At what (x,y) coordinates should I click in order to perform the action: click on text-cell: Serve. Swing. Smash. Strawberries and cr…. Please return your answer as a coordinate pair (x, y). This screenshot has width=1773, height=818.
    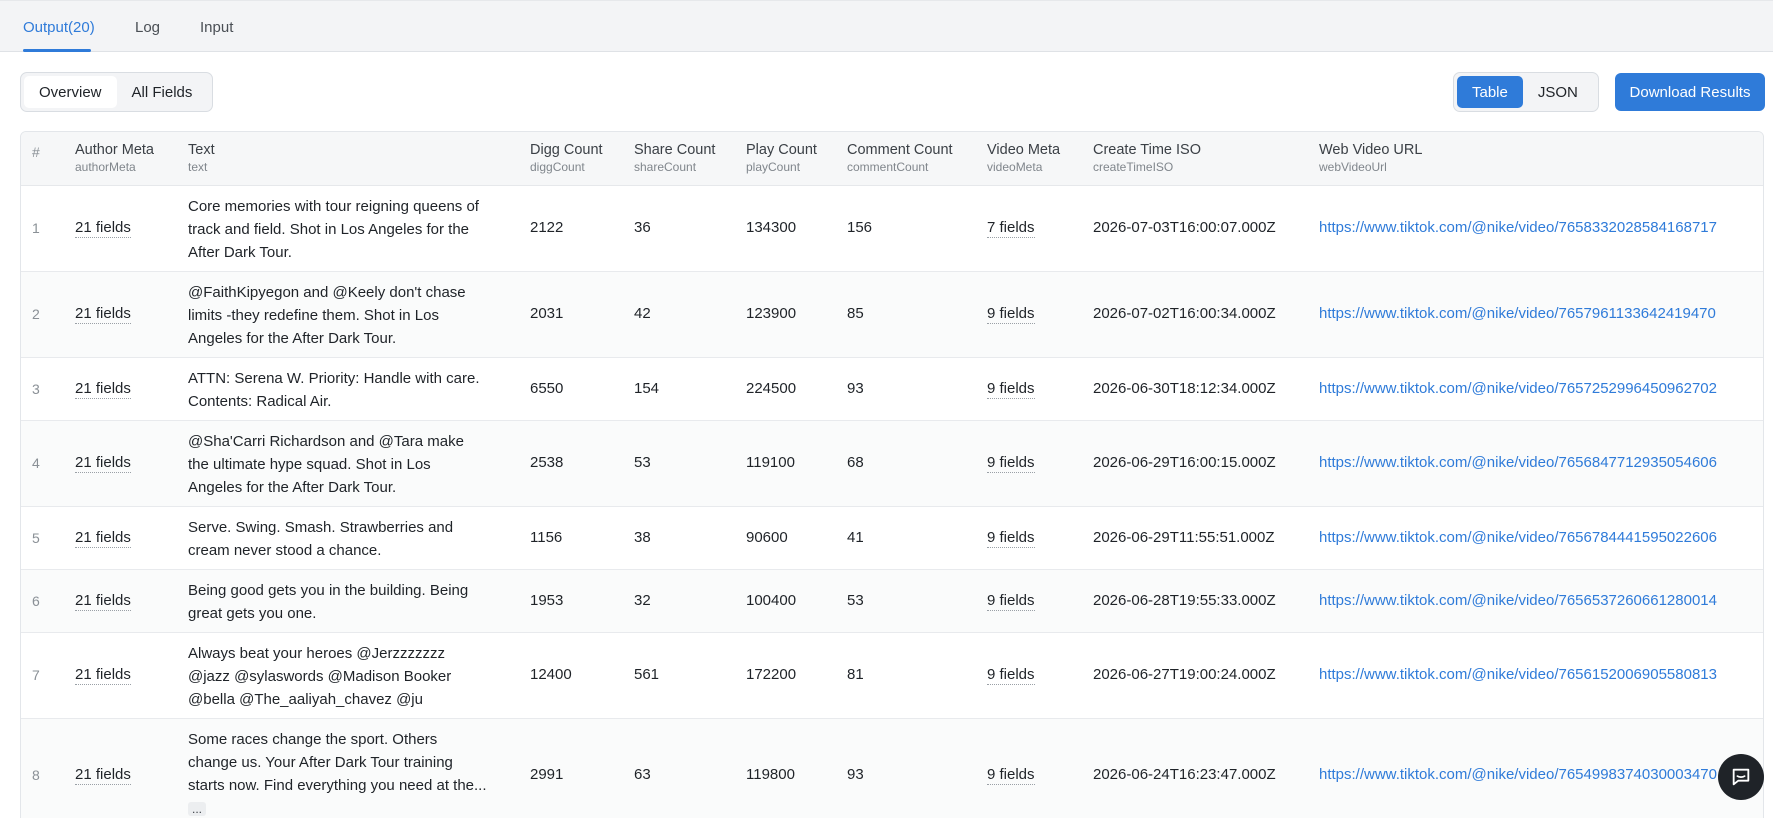
    Looking at the image, I should click on (321, 539).